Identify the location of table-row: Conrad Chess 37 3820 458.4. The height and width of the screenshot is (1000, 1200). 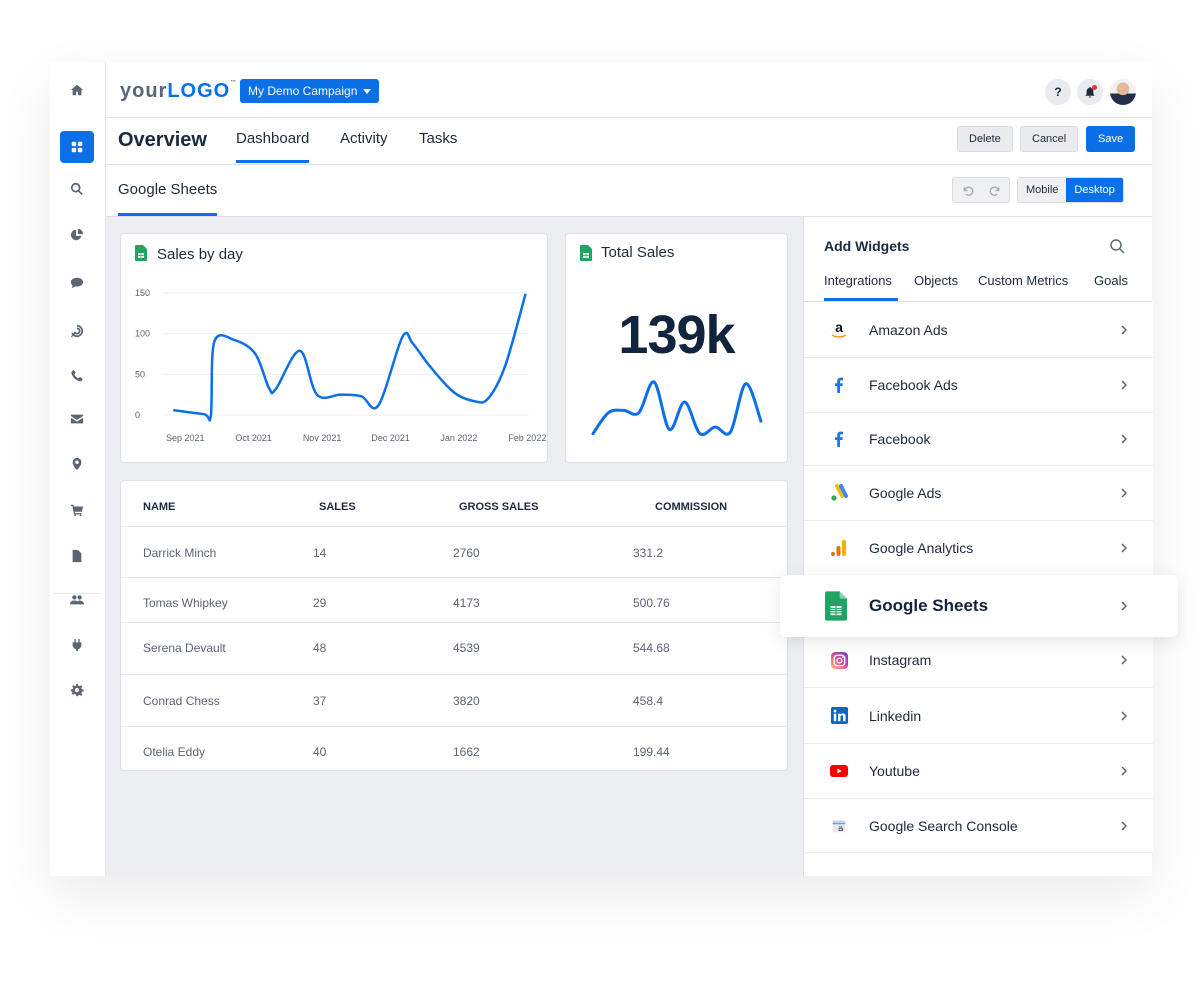
(454, 700).